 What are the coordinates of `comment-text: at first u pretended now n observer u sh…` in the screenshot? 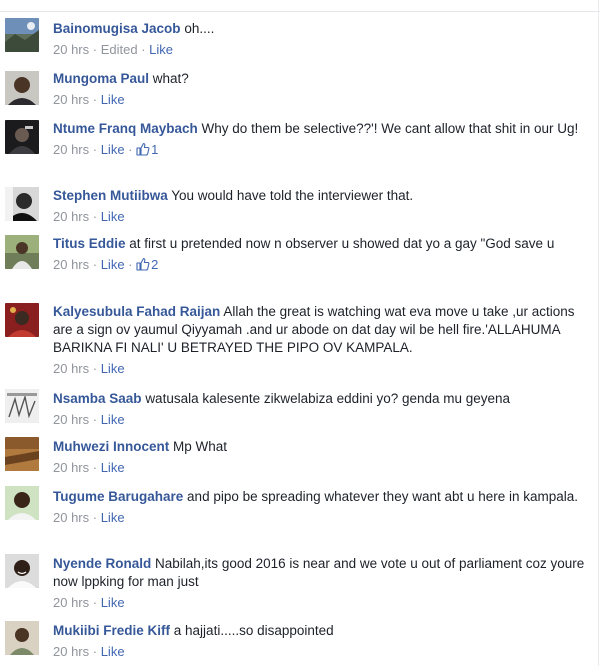 It's located at (342, 243).